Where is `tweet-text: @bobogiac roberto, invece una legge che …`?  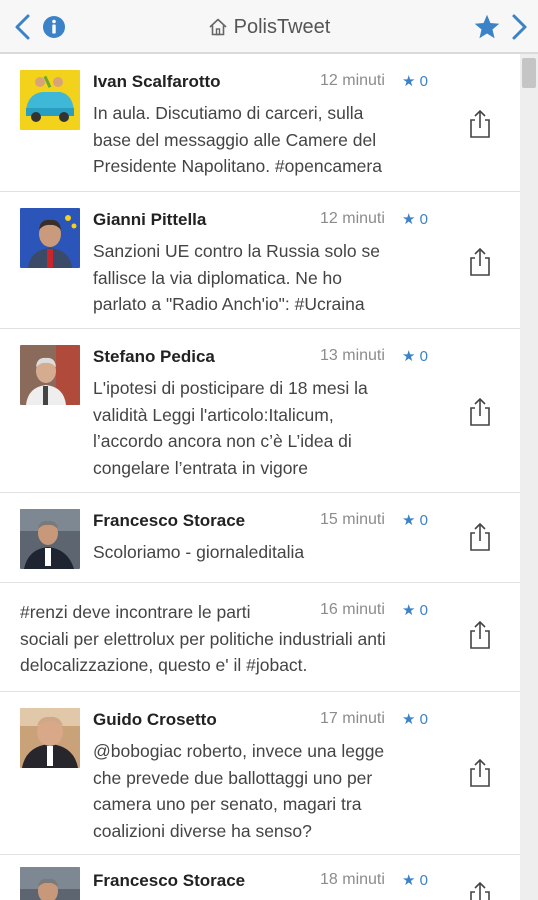
tweet-text: @bobogiac roberto, invece una legge che … is located at coordinates (263, 791).